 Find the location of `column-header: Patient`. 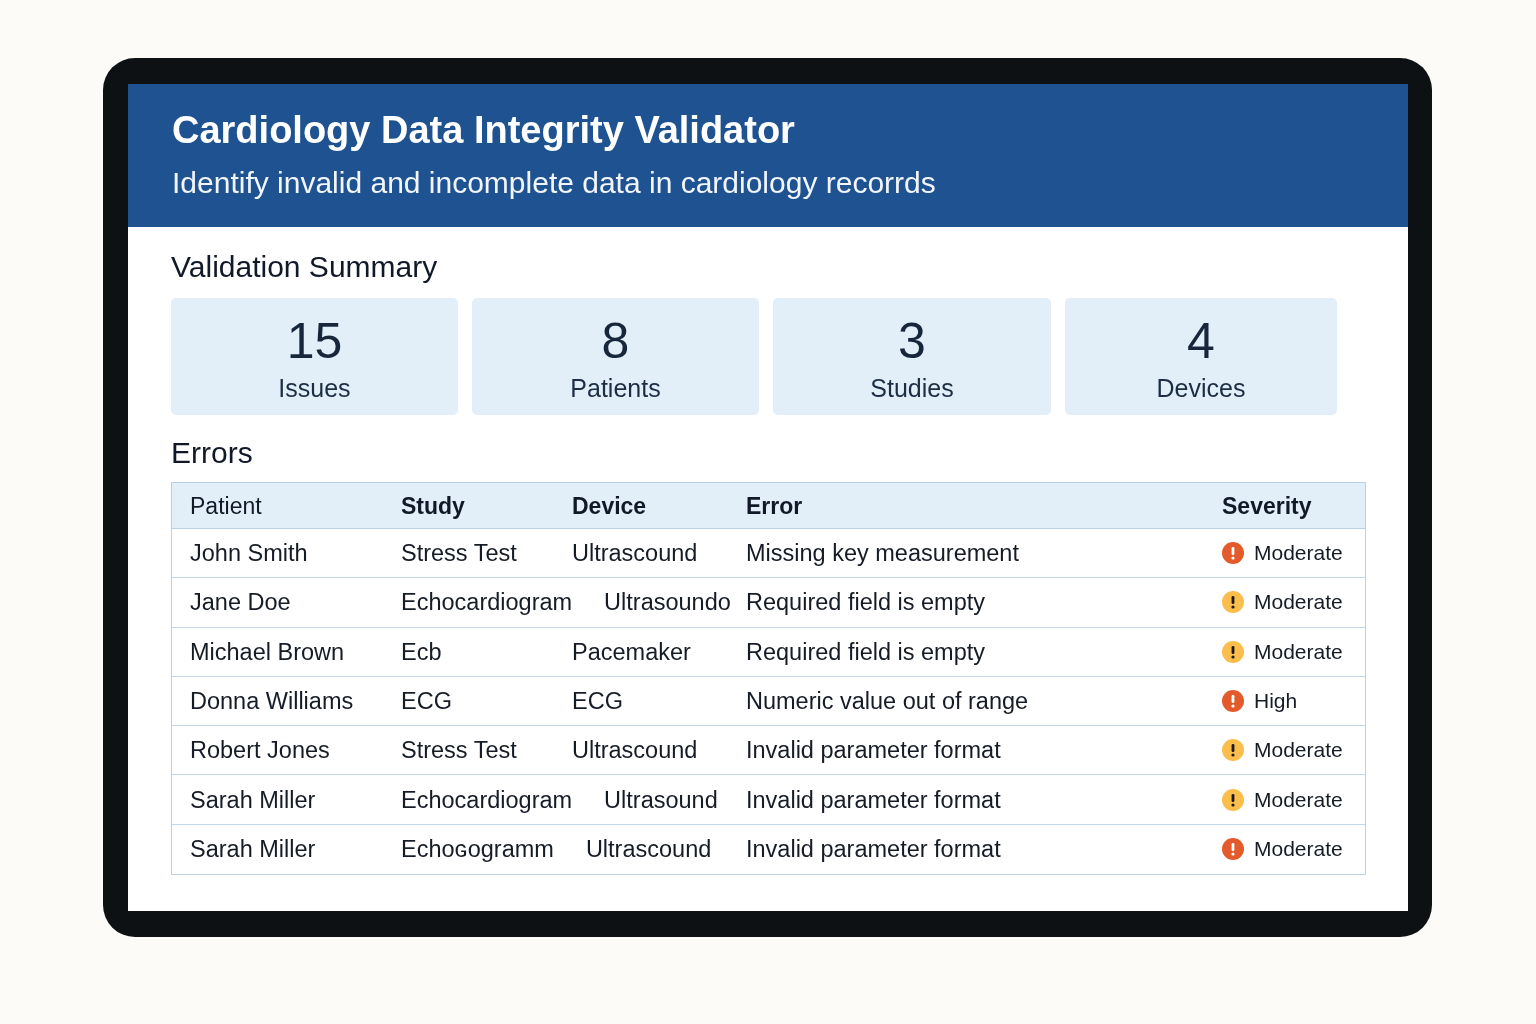

column-header: Patient is located at coordinates (226, 505).